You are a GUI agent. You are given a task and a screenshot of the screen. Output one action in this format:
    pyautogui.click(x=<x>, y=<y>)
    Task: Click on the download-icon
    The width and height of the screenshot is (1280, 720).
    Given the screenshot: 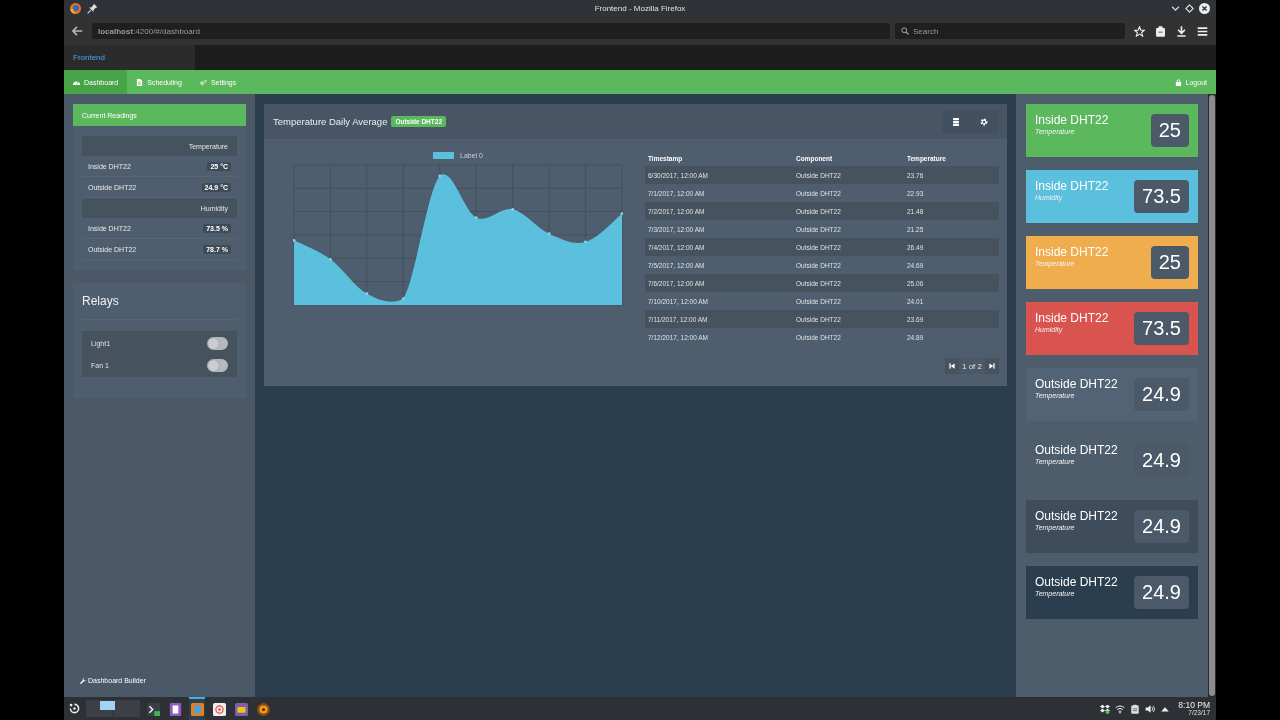 What is the action you would take?
    pyautogui.click(x=1181, y=31)
    